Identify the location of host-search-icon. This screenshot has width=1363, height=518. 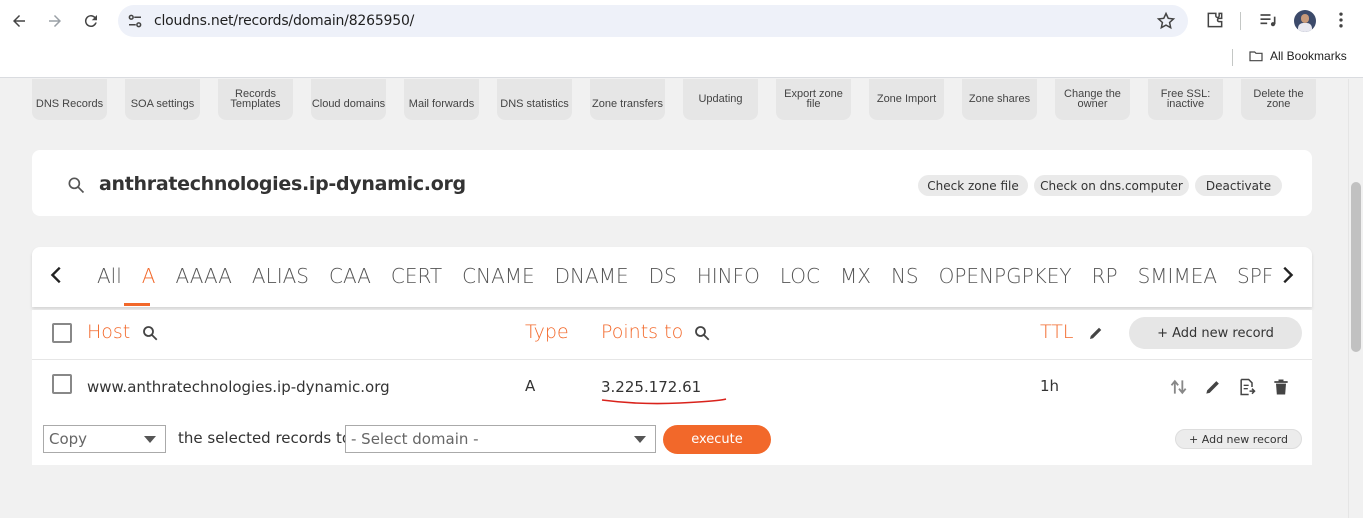
(150, 333).